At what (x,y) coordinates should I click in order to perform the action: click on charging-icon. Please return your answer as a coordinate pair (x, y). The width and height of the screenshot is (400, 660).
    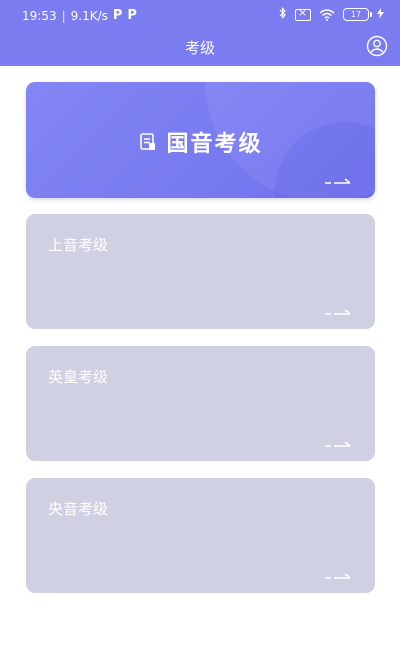
    Looking at the image, I should click on (380, 14).